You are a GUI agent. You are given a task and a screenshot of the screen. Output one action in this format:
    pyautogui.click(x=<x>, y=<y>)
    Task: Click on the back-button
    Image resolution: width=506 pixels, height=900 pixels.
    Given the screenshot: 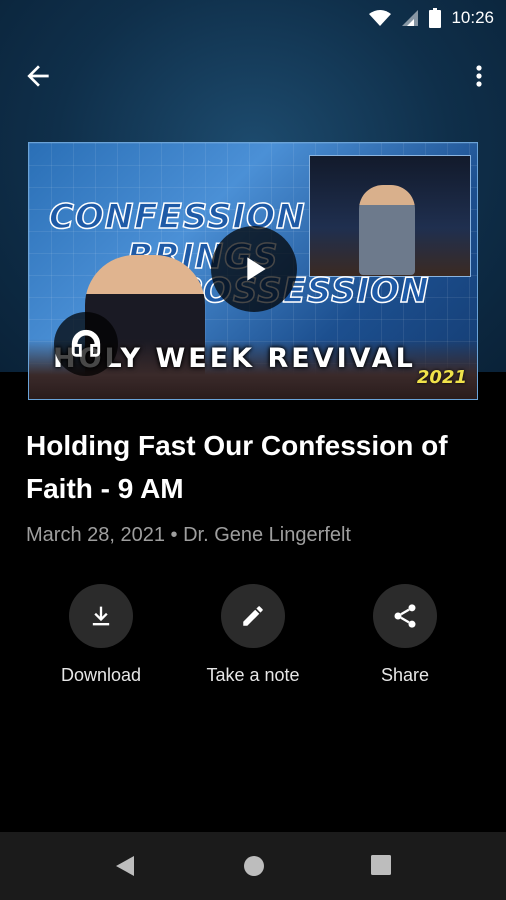 What is the action you would take?
    pyautogui.click(x=38, y=76)
    